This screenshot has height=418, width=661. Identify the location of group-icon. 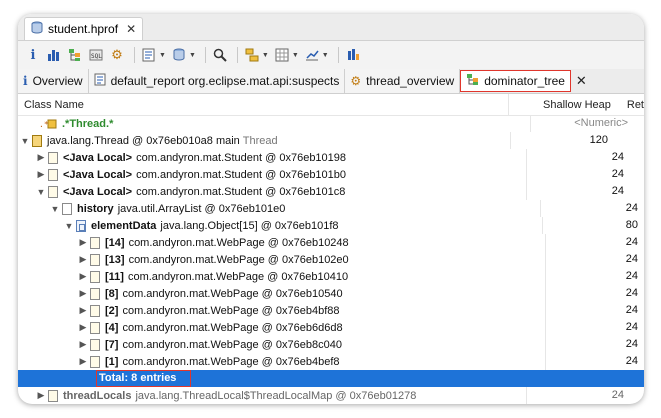
(252, 55).